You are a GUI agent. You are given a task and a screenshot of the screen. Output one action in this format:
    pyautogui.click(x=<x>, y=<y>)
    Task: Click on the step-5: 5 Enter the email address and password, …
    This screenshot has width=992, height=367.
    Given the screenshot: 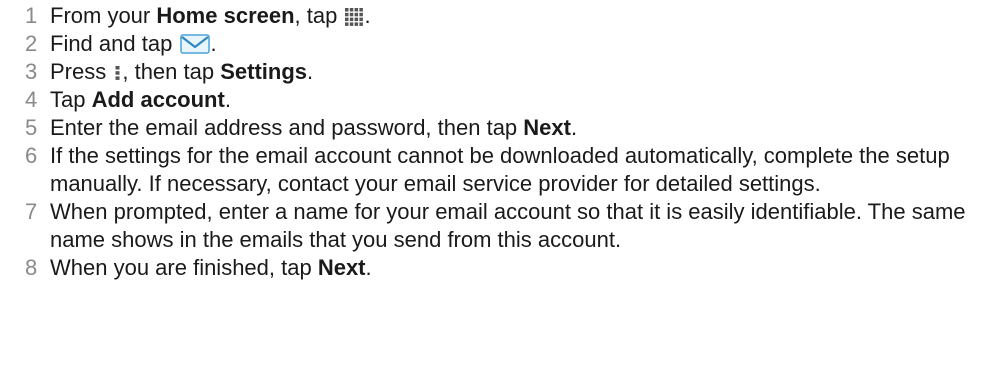 What is the action you would take?
    pyautogui.click(x=496, y=128)
    